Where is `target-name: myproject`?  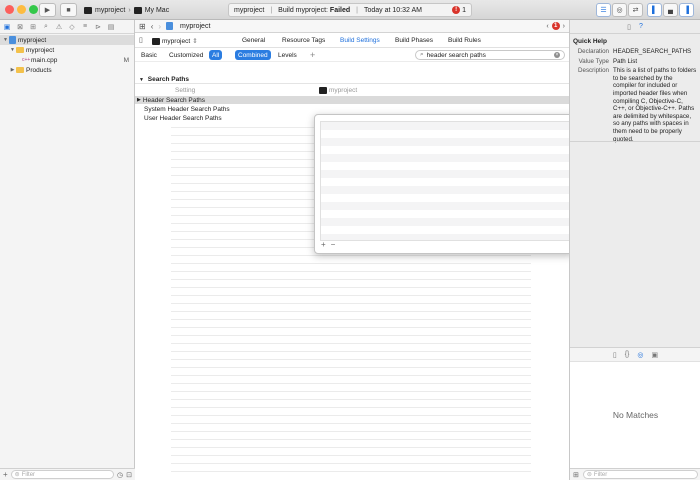 target-name: myproject is located at coordinates (176, 41).